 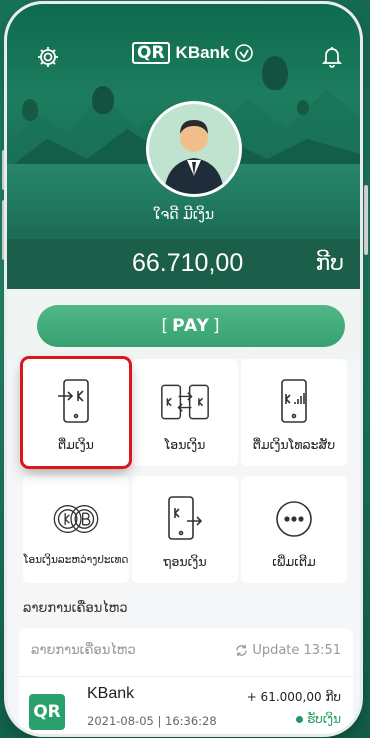 I want to click on service-more: ເພີ່ມເຕີມ, so click(x=294, y=529).